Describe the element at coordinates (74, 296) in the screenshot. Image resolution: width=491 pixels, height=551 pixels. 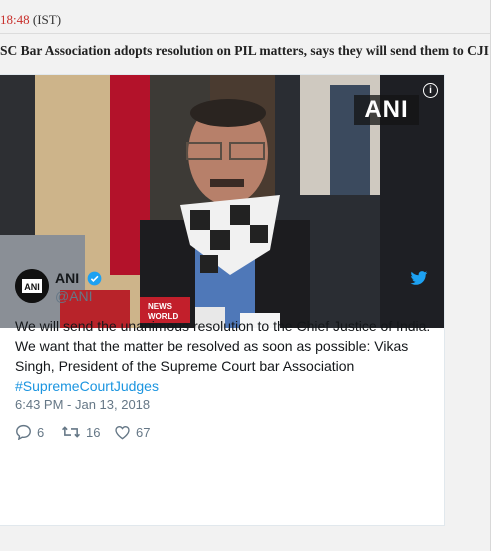
I see `author-handle: @ANI` at that location.